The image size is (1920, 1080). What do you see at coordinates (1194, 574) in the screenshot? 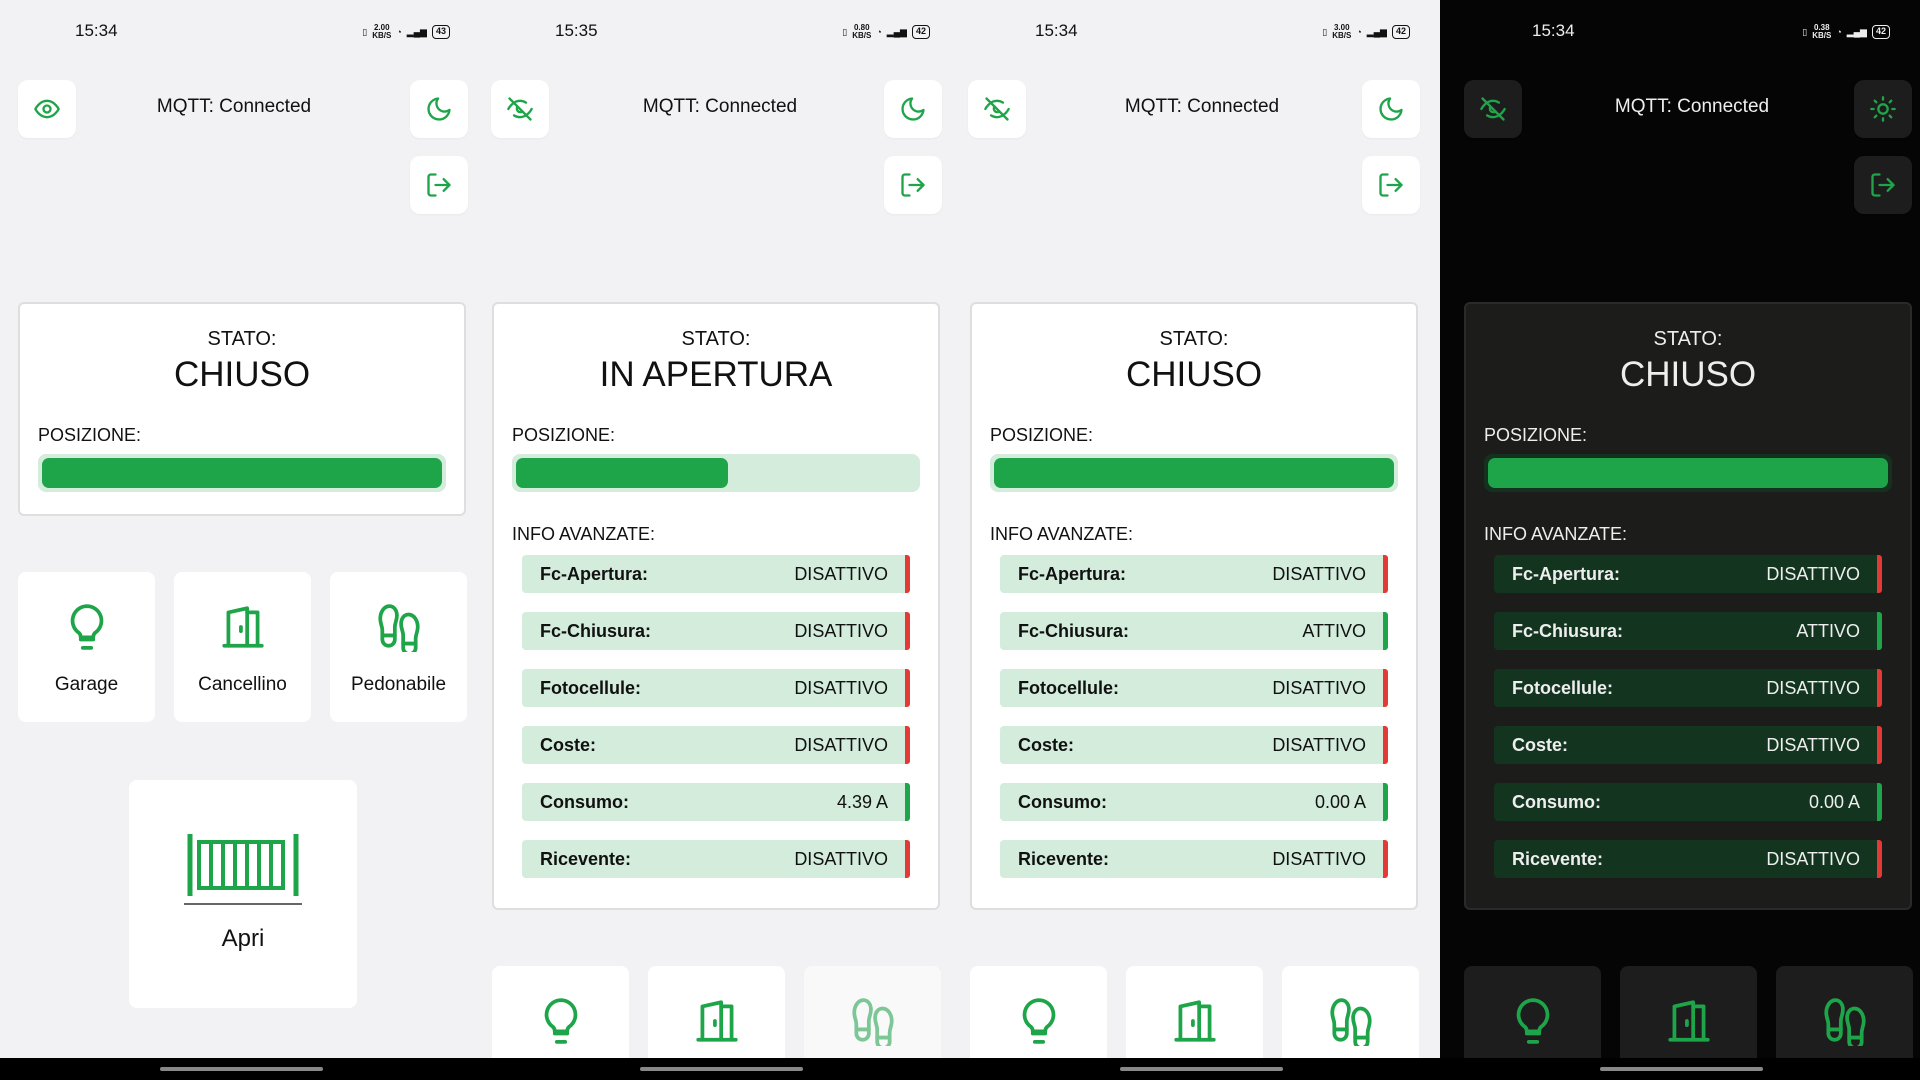
I see `info-row: Fc-Apertura: DISATTIVO` at bounding box center [1194, 574].